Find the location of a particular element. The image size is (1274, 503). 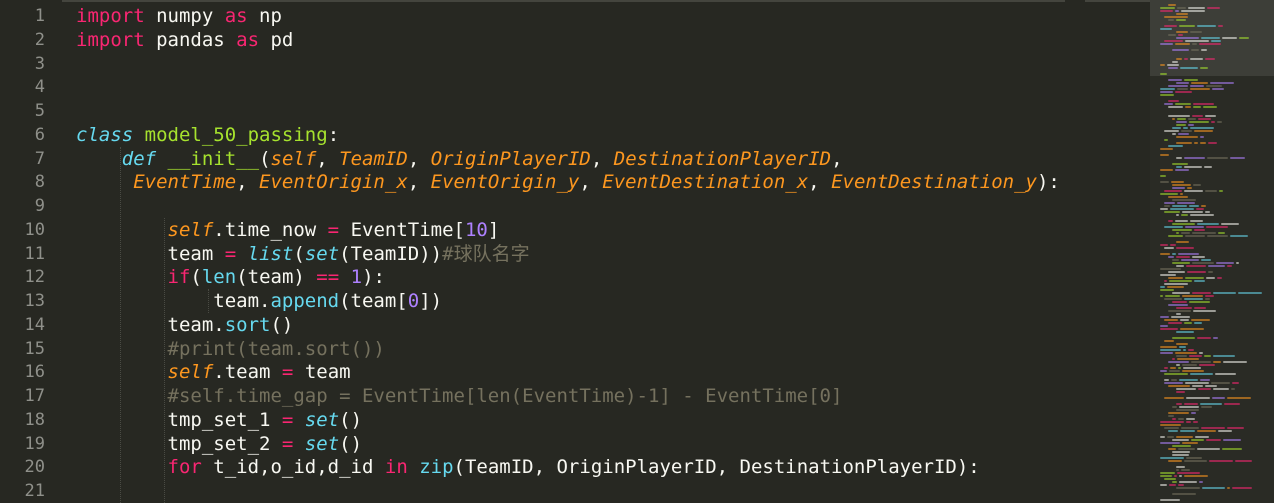

code-token: in is located at coordinates (396, 467).